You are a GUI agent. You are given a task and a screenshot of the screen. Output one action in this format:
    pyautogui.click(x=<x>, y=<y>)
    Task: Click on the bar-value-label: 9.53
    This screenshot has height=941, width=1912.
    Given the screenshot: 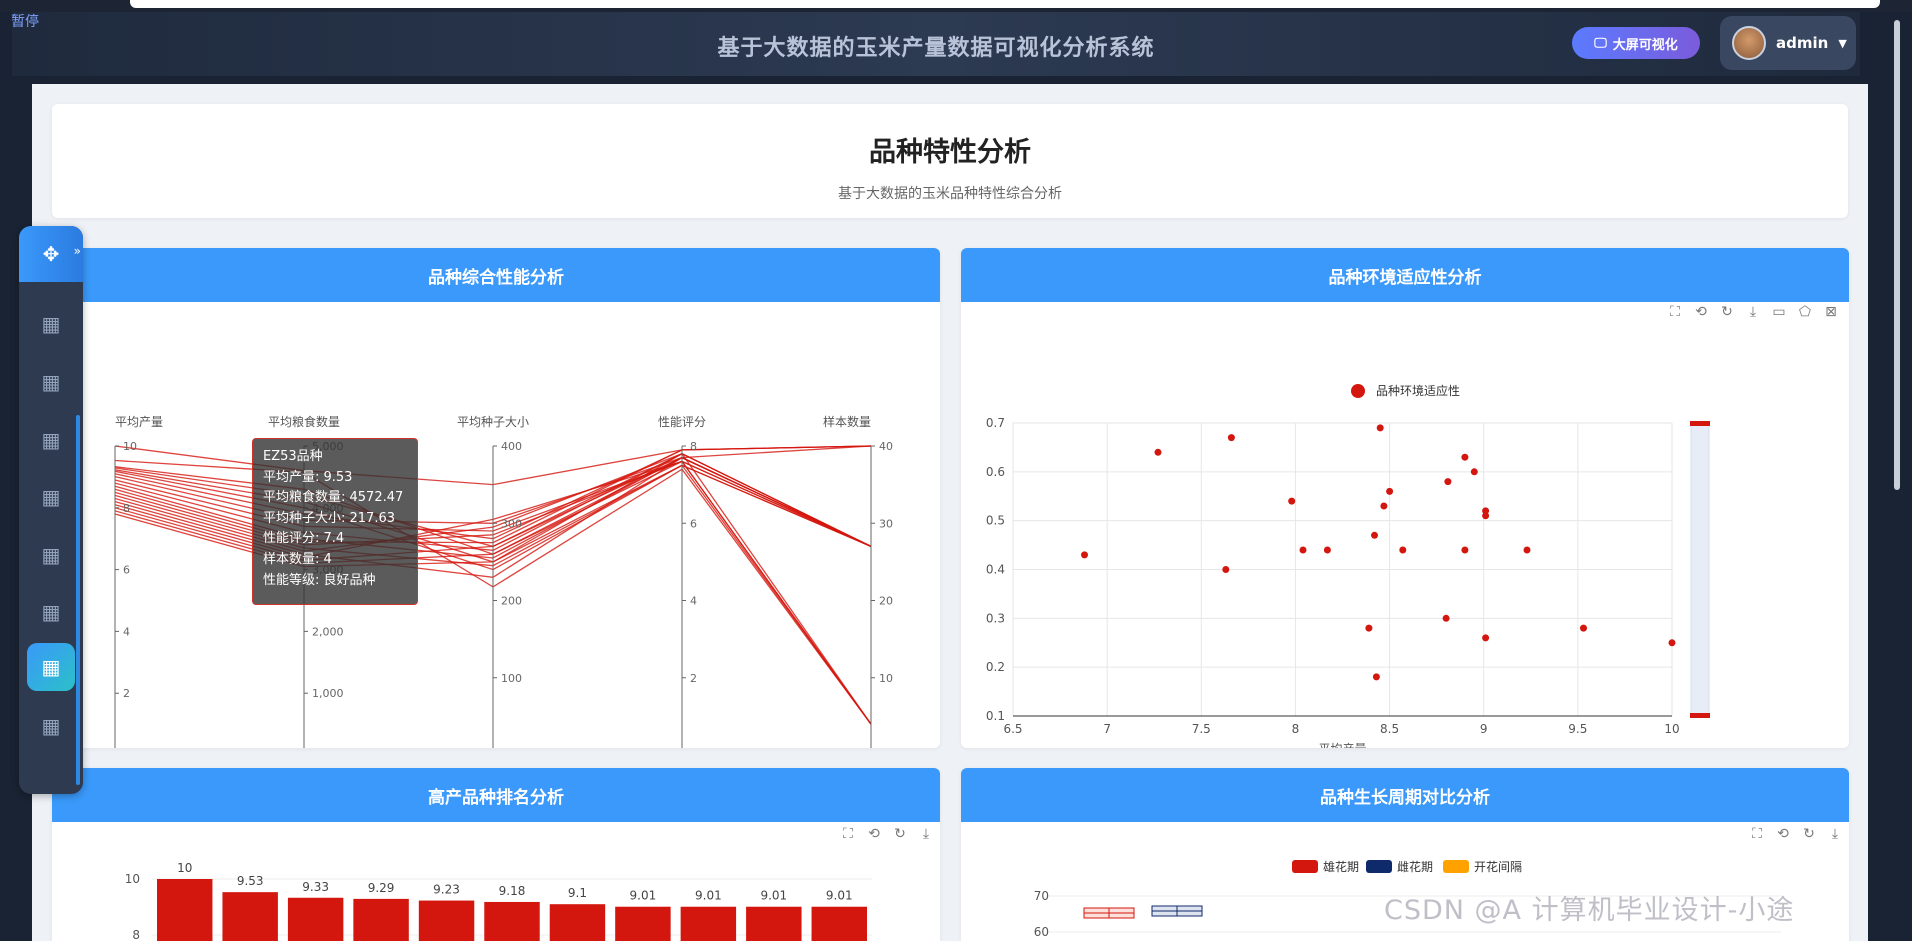 What is the action you would take?
    pyautogui.click(x=250, y=881)
    